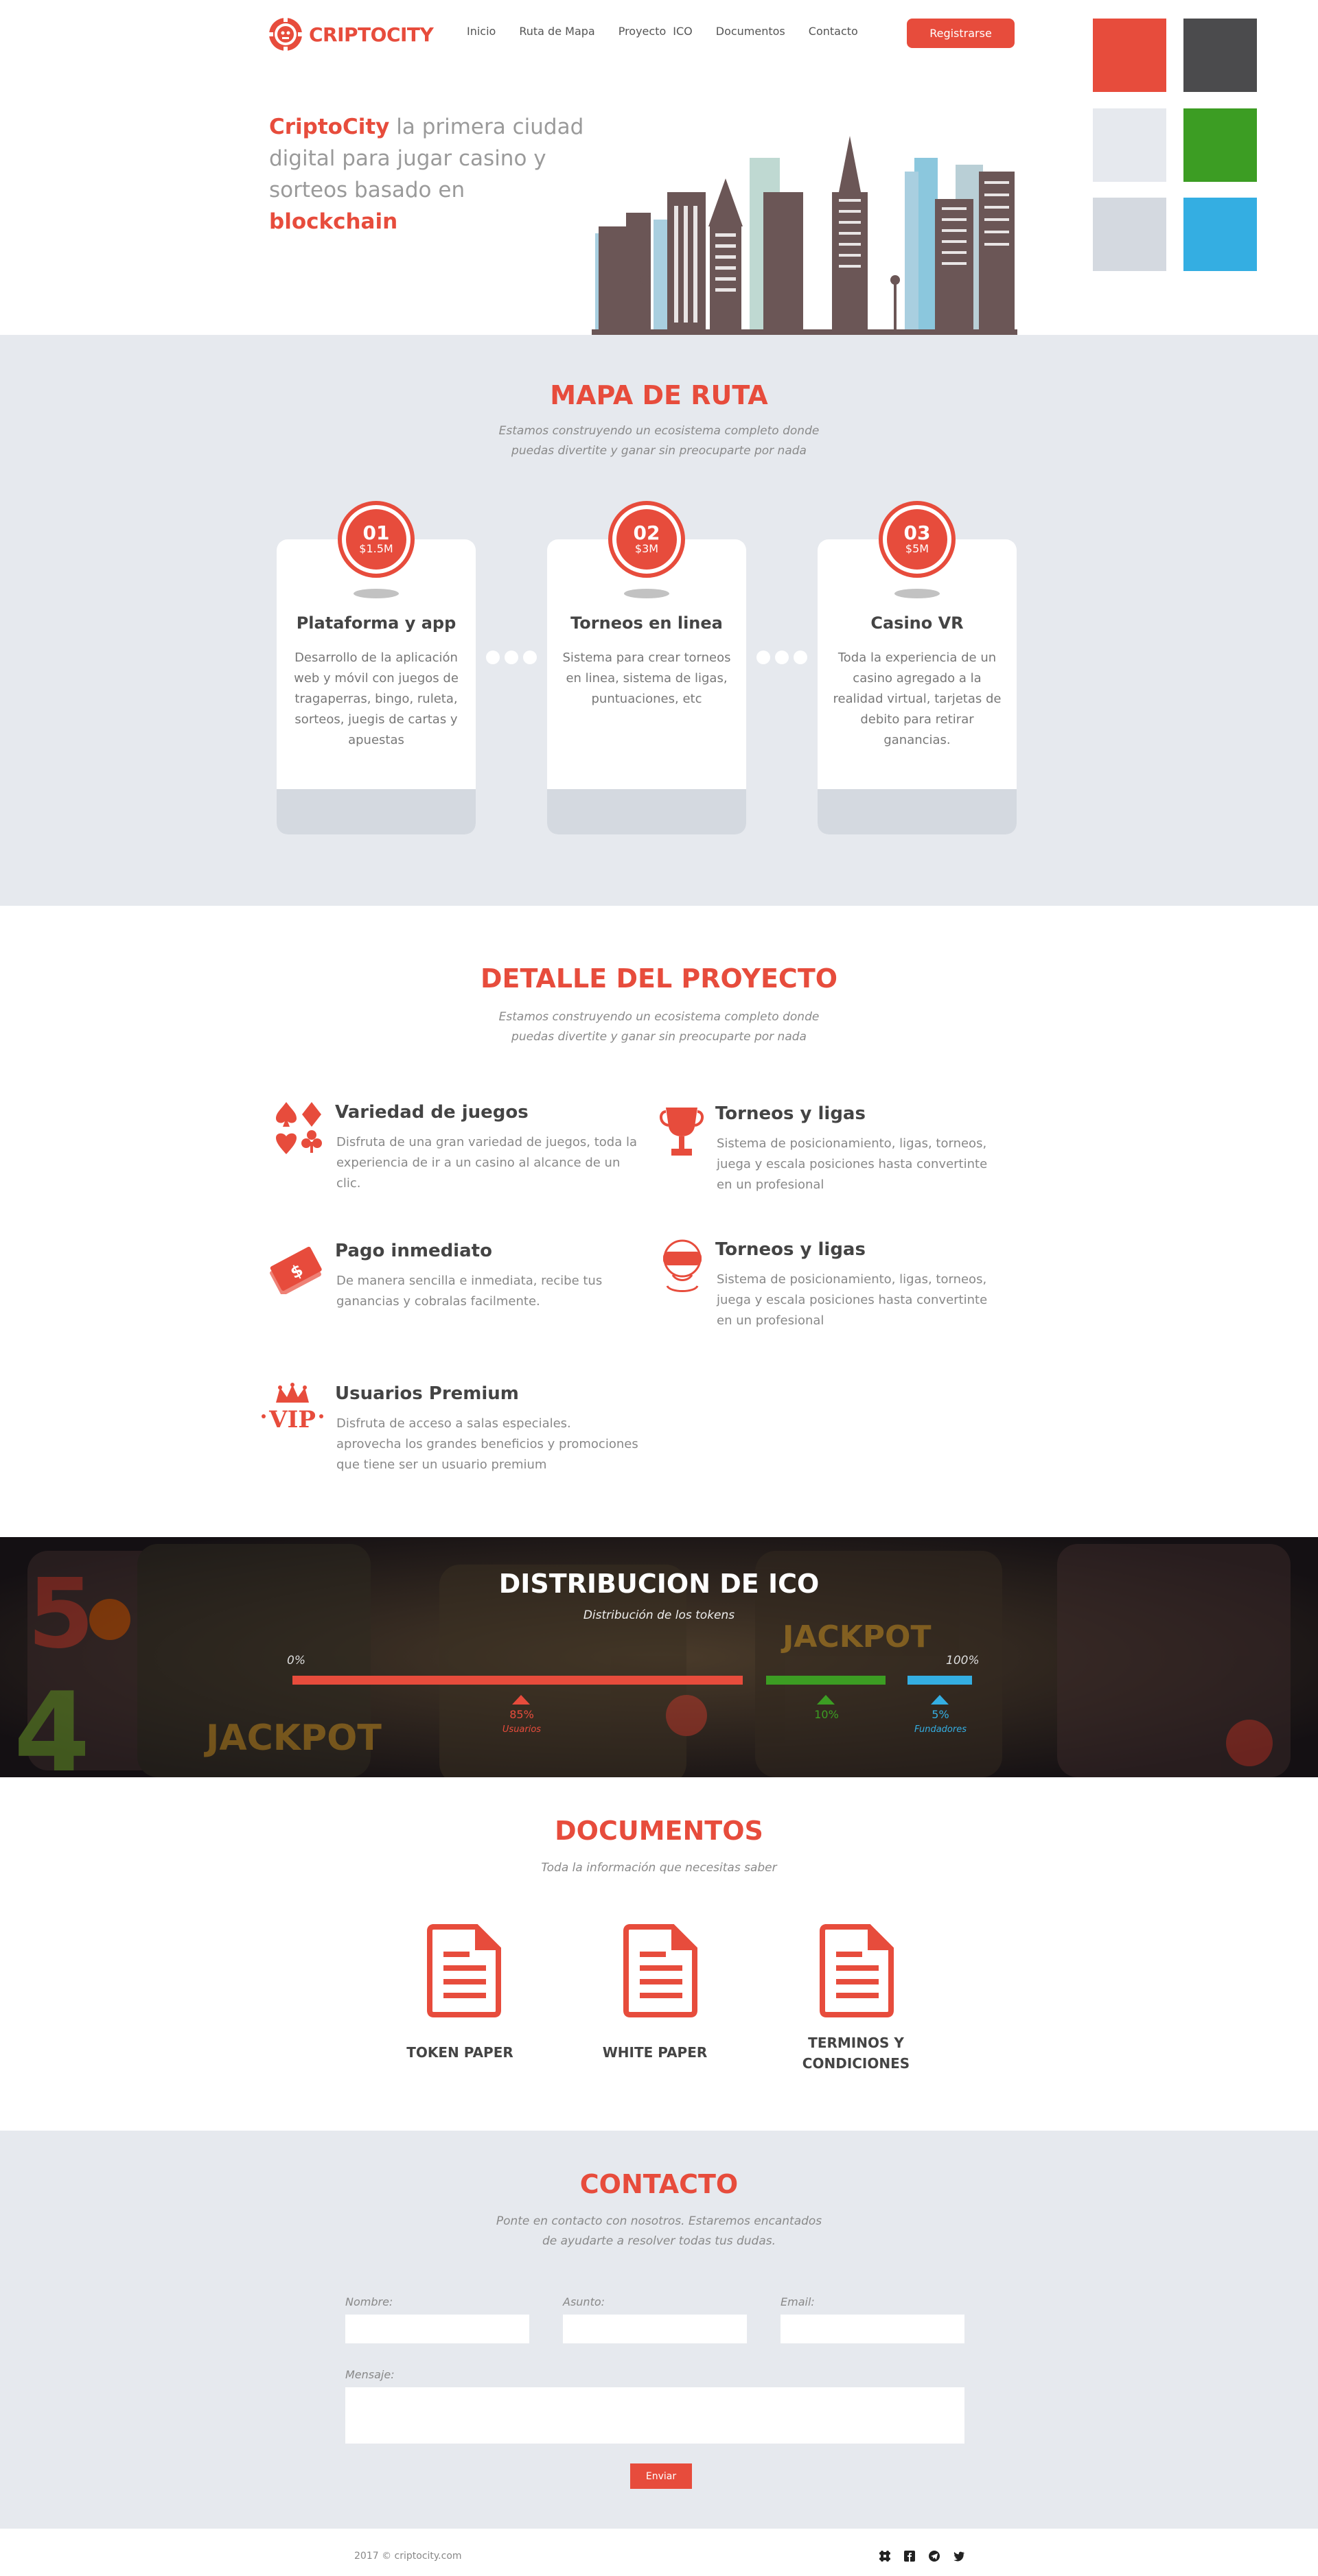  What do you see at coordinates (940, 1700) in the screenshot?
I see `ico-marker-fundadores` at bounding box center [940, 1700].